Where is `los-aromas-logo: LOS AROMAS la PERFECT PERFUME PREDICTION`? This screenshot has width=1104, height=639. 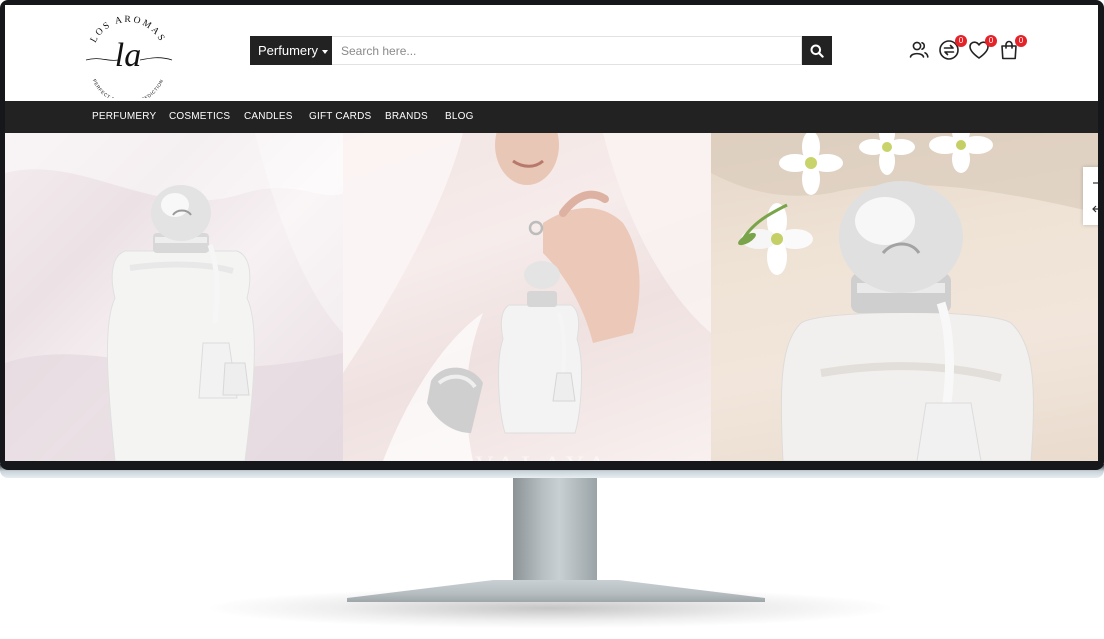 los-aromas-logo: LOS AROMAS la PERFECT PERFUME PREDICTION is located at coordinates (128, 54).